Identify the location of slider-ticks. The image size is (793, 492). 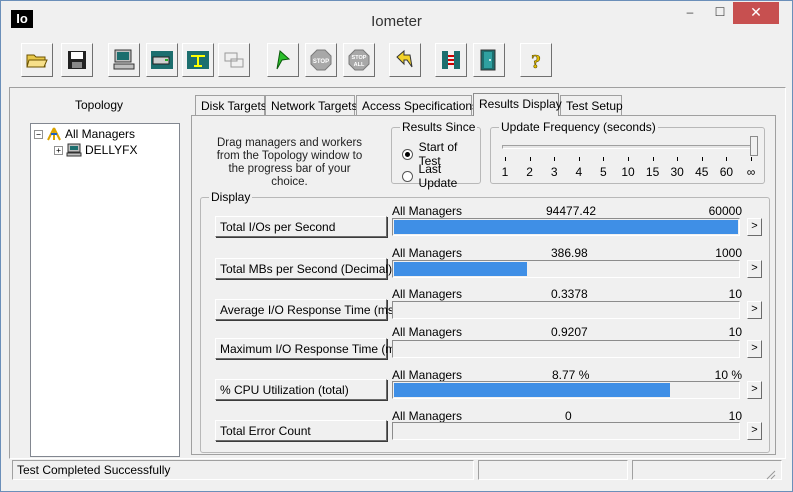
(631, 159).